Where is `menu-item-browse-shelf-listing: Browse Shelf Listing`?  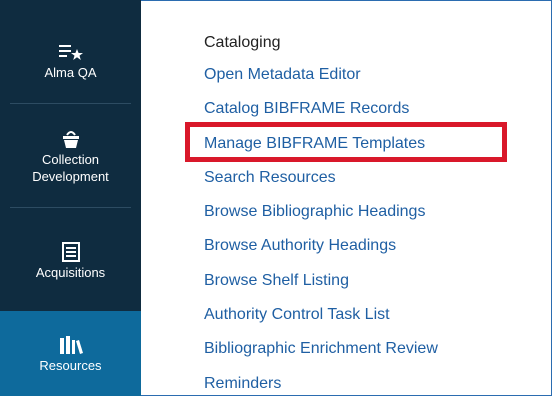
menu-item-browse-shelf-listing: Browse Shelf Listing is located at coordinates (321, 281).